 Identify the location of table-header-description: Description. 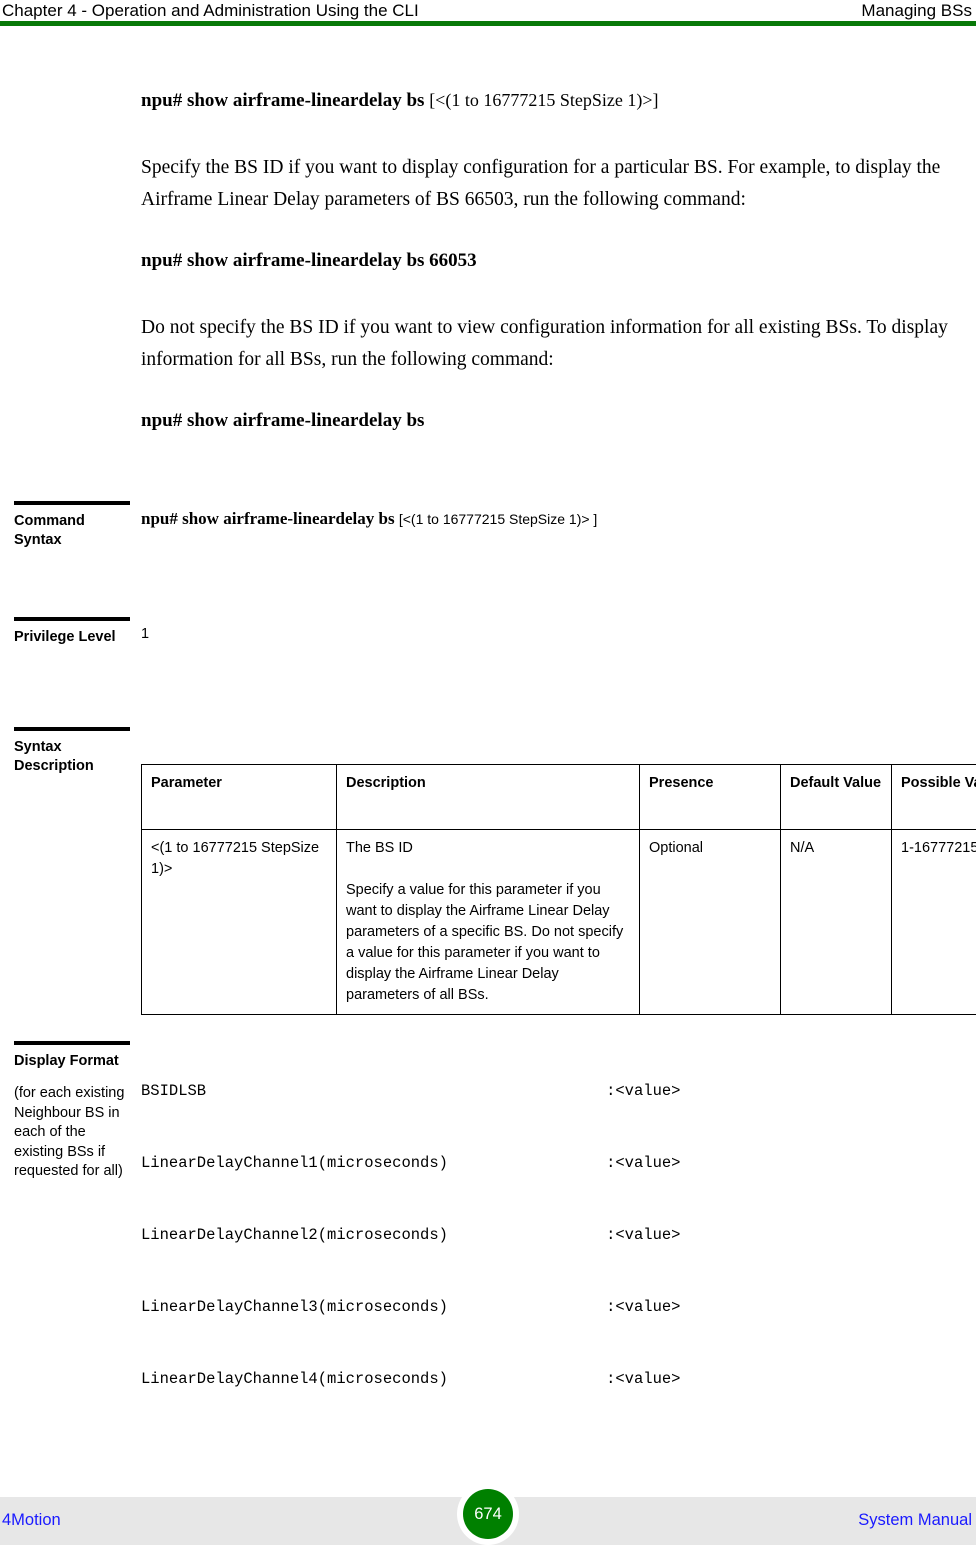
(488, 797).